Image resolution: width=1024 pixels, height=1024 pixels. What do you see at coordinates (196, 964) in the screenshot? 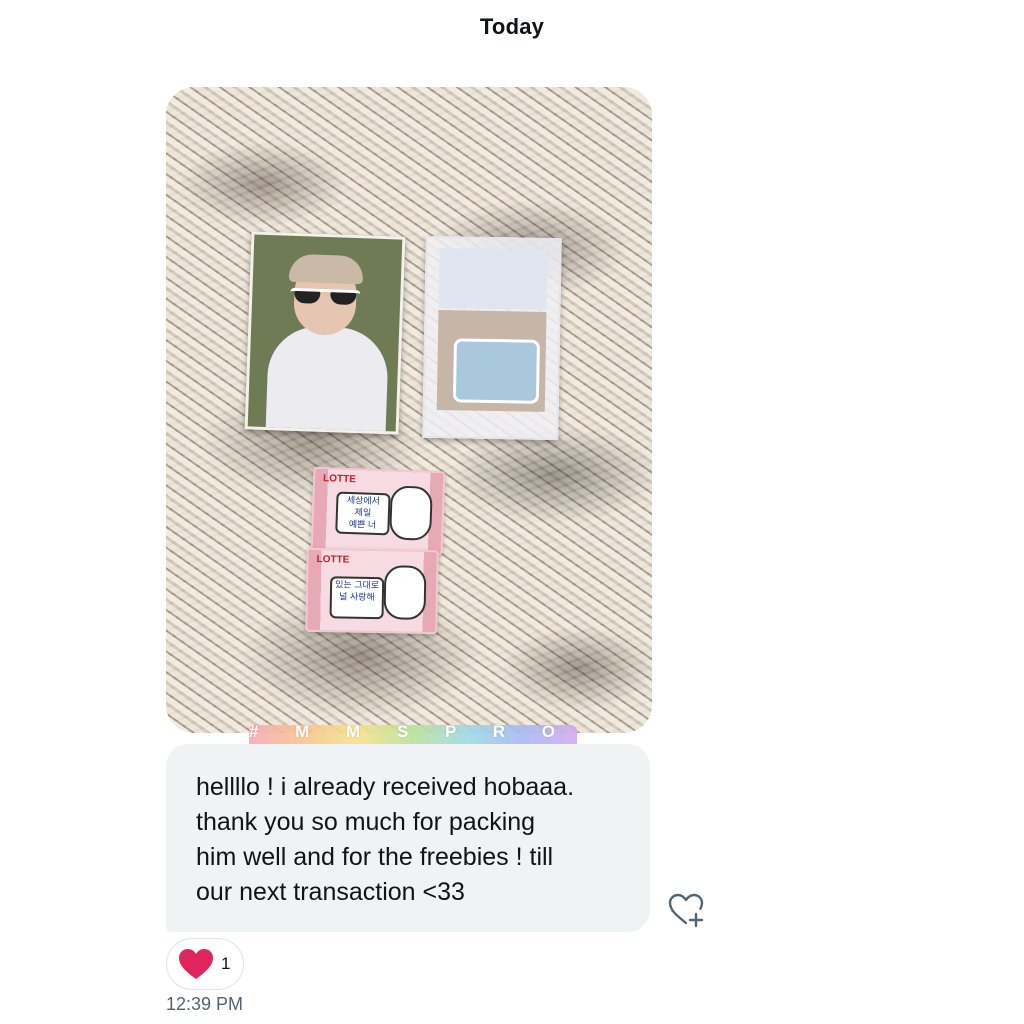
I see `heart-icon` at bounding box center [196, 964].